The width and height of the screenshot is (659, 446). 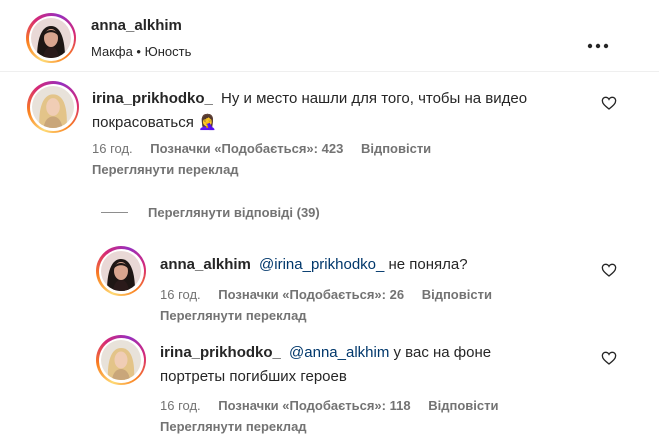 I want to click on reply-username: anna_alkhim, so click(x=205, y=264).